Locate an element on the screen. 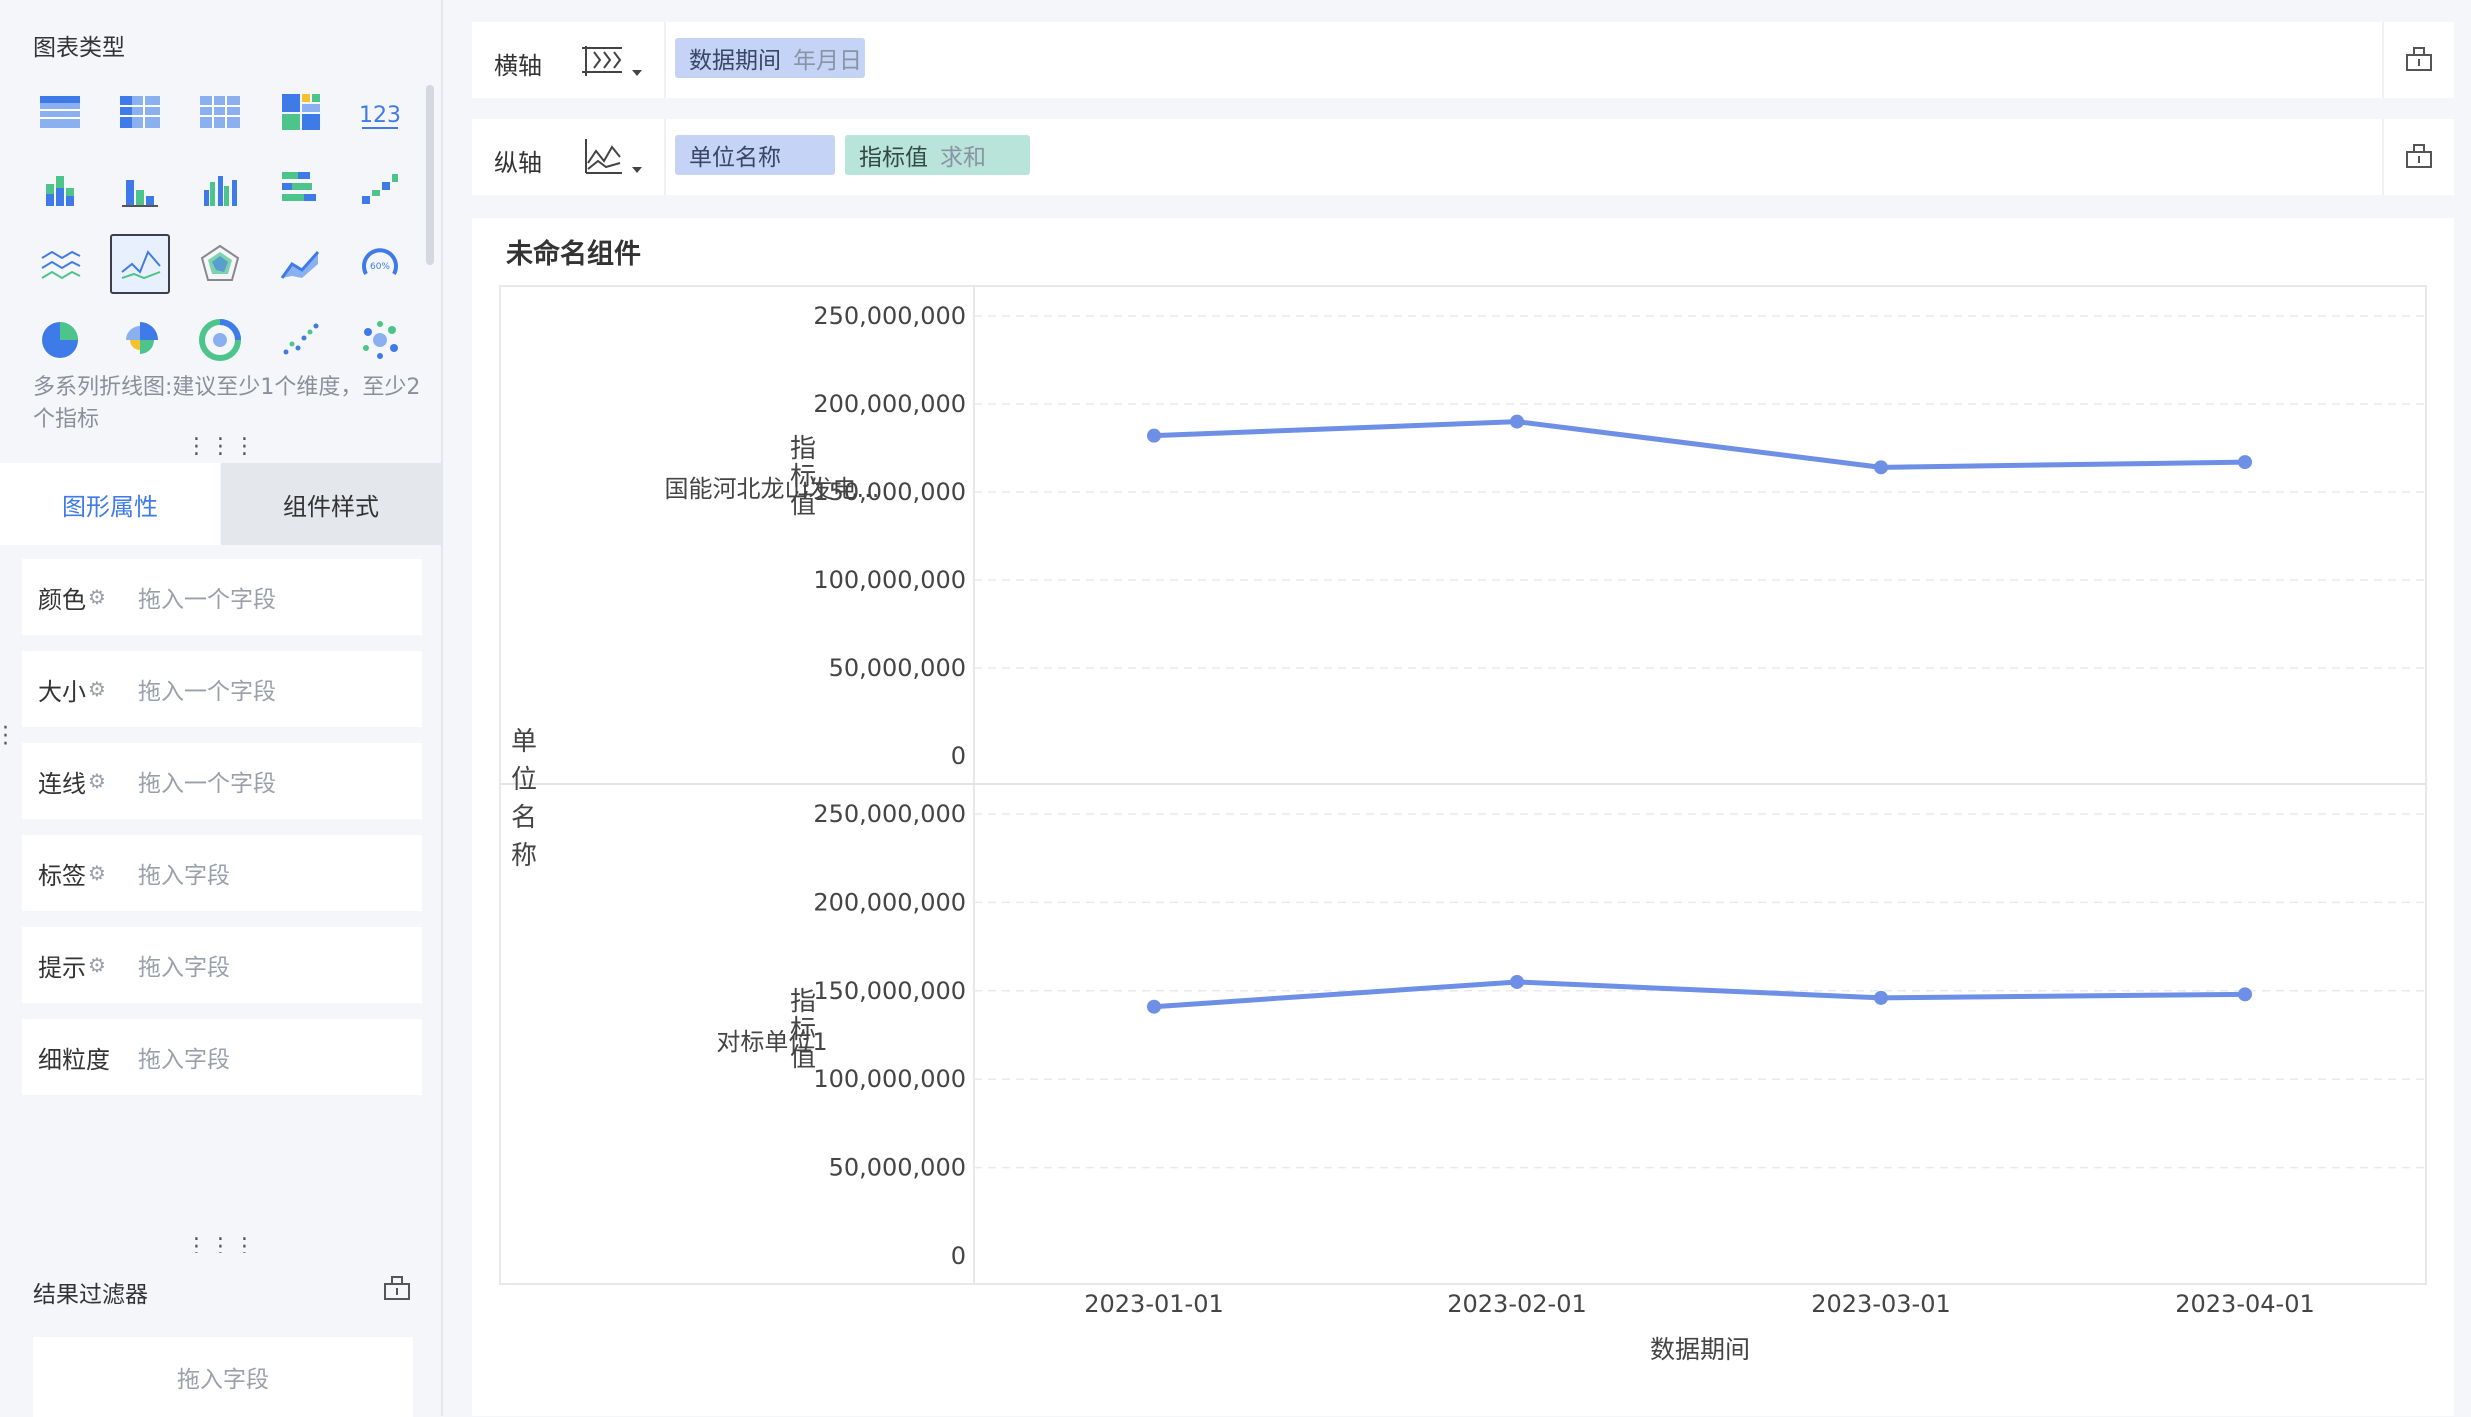 The width and height of the screenshot is (2471, 1417). y-field-pill-unit: 单位名称 is located at coordinates (755, 155).